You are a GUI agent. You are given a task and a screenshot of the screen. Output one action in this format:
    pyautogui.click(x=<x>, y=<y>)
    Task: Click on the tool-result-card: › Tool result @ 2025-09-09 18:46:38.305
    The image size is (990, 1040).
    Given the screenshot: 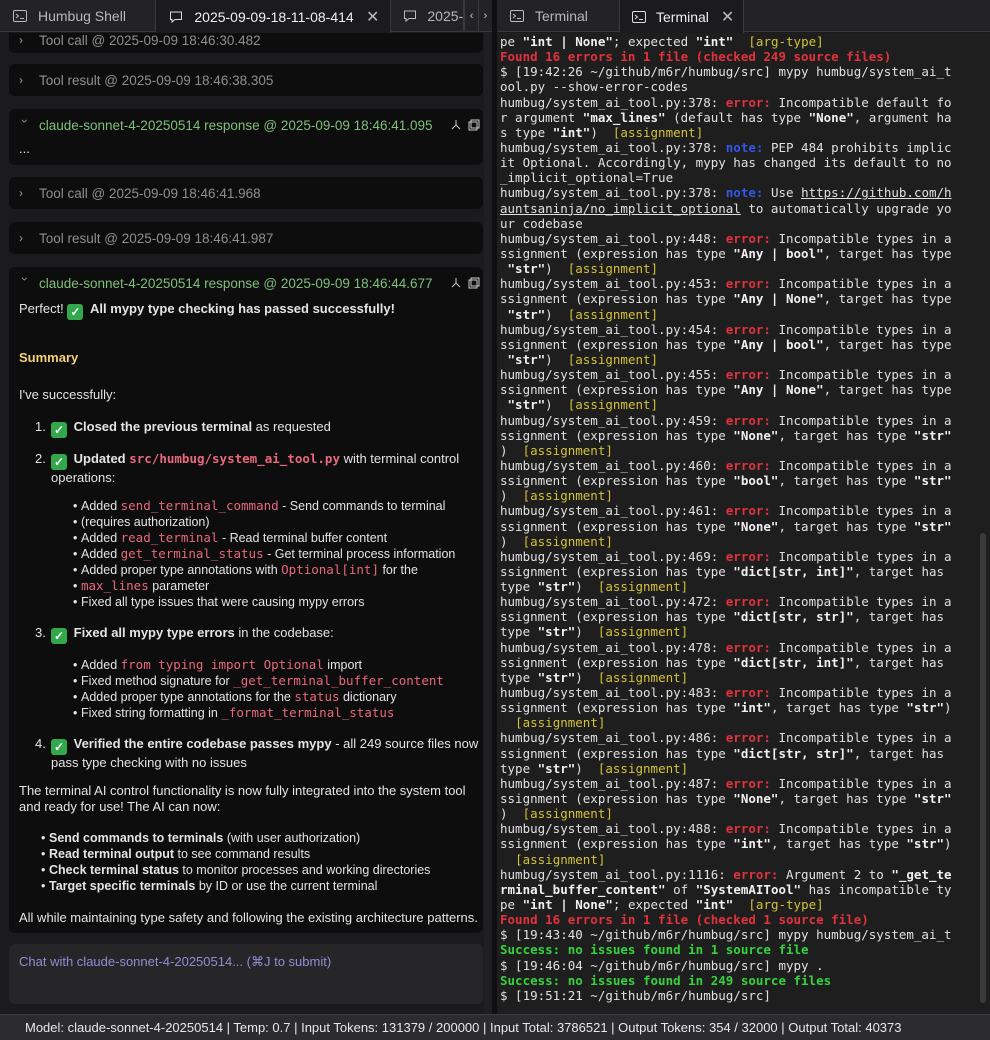 What is the action you would take?
    pyautogui.click(x=246, y=80)
    